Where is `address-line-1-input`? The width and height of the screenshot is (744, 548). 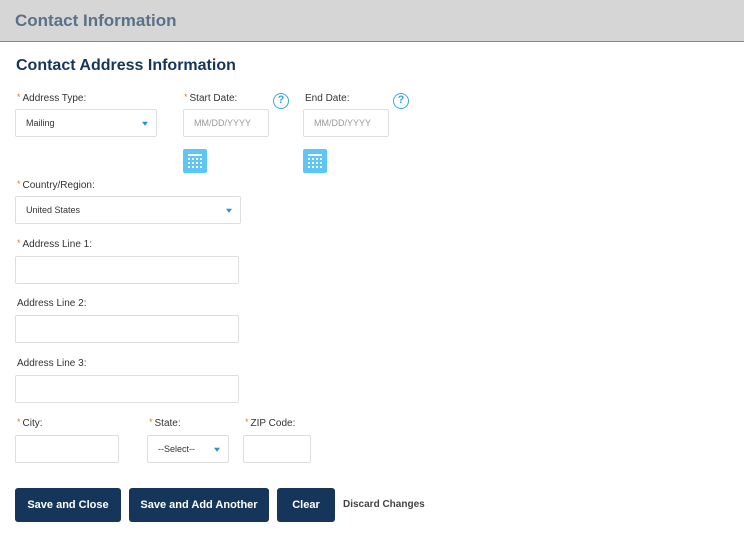 address-line-1-input is located at coordinates (127, 270).